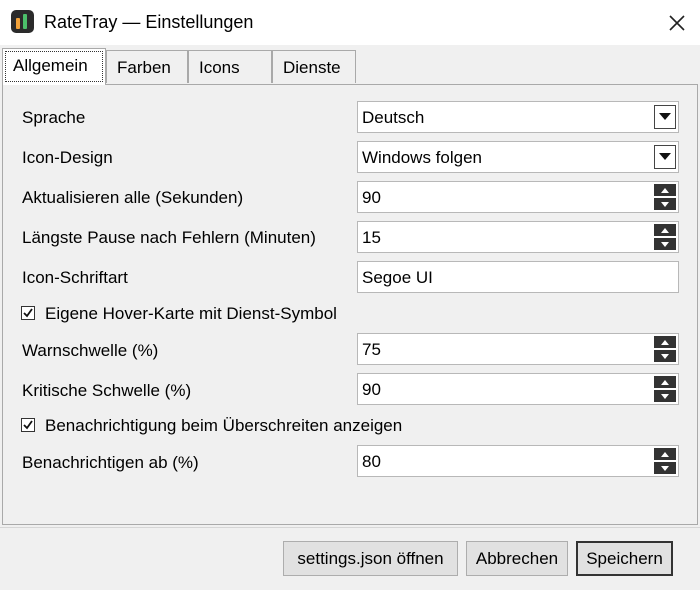 Image resolution: width=700 pixels, height=590 pixels. I want to click on warn-threshold-value: 75, so click(371, 349).